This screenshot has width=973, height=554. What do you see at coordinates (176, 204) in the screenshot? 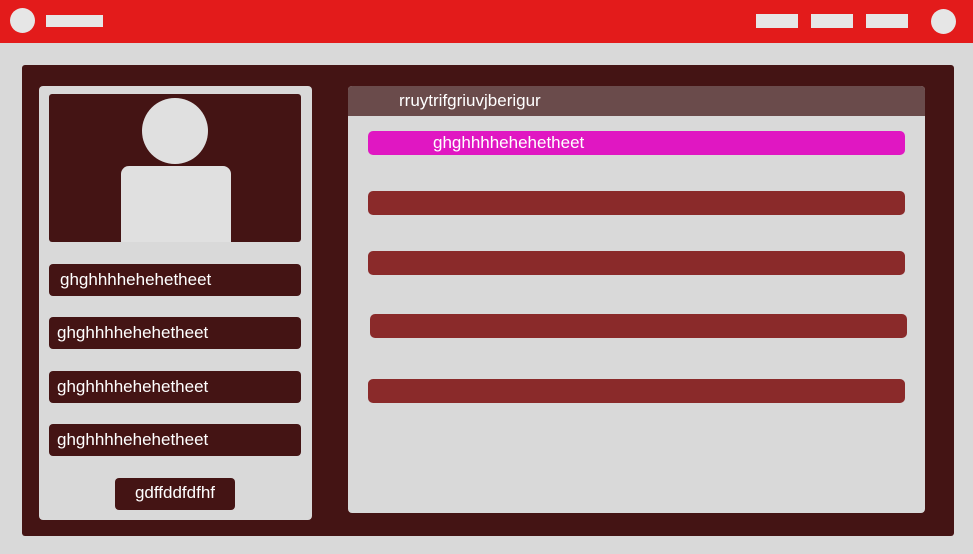
I see `avatar-body-icon` at bounding box center [176, 204].